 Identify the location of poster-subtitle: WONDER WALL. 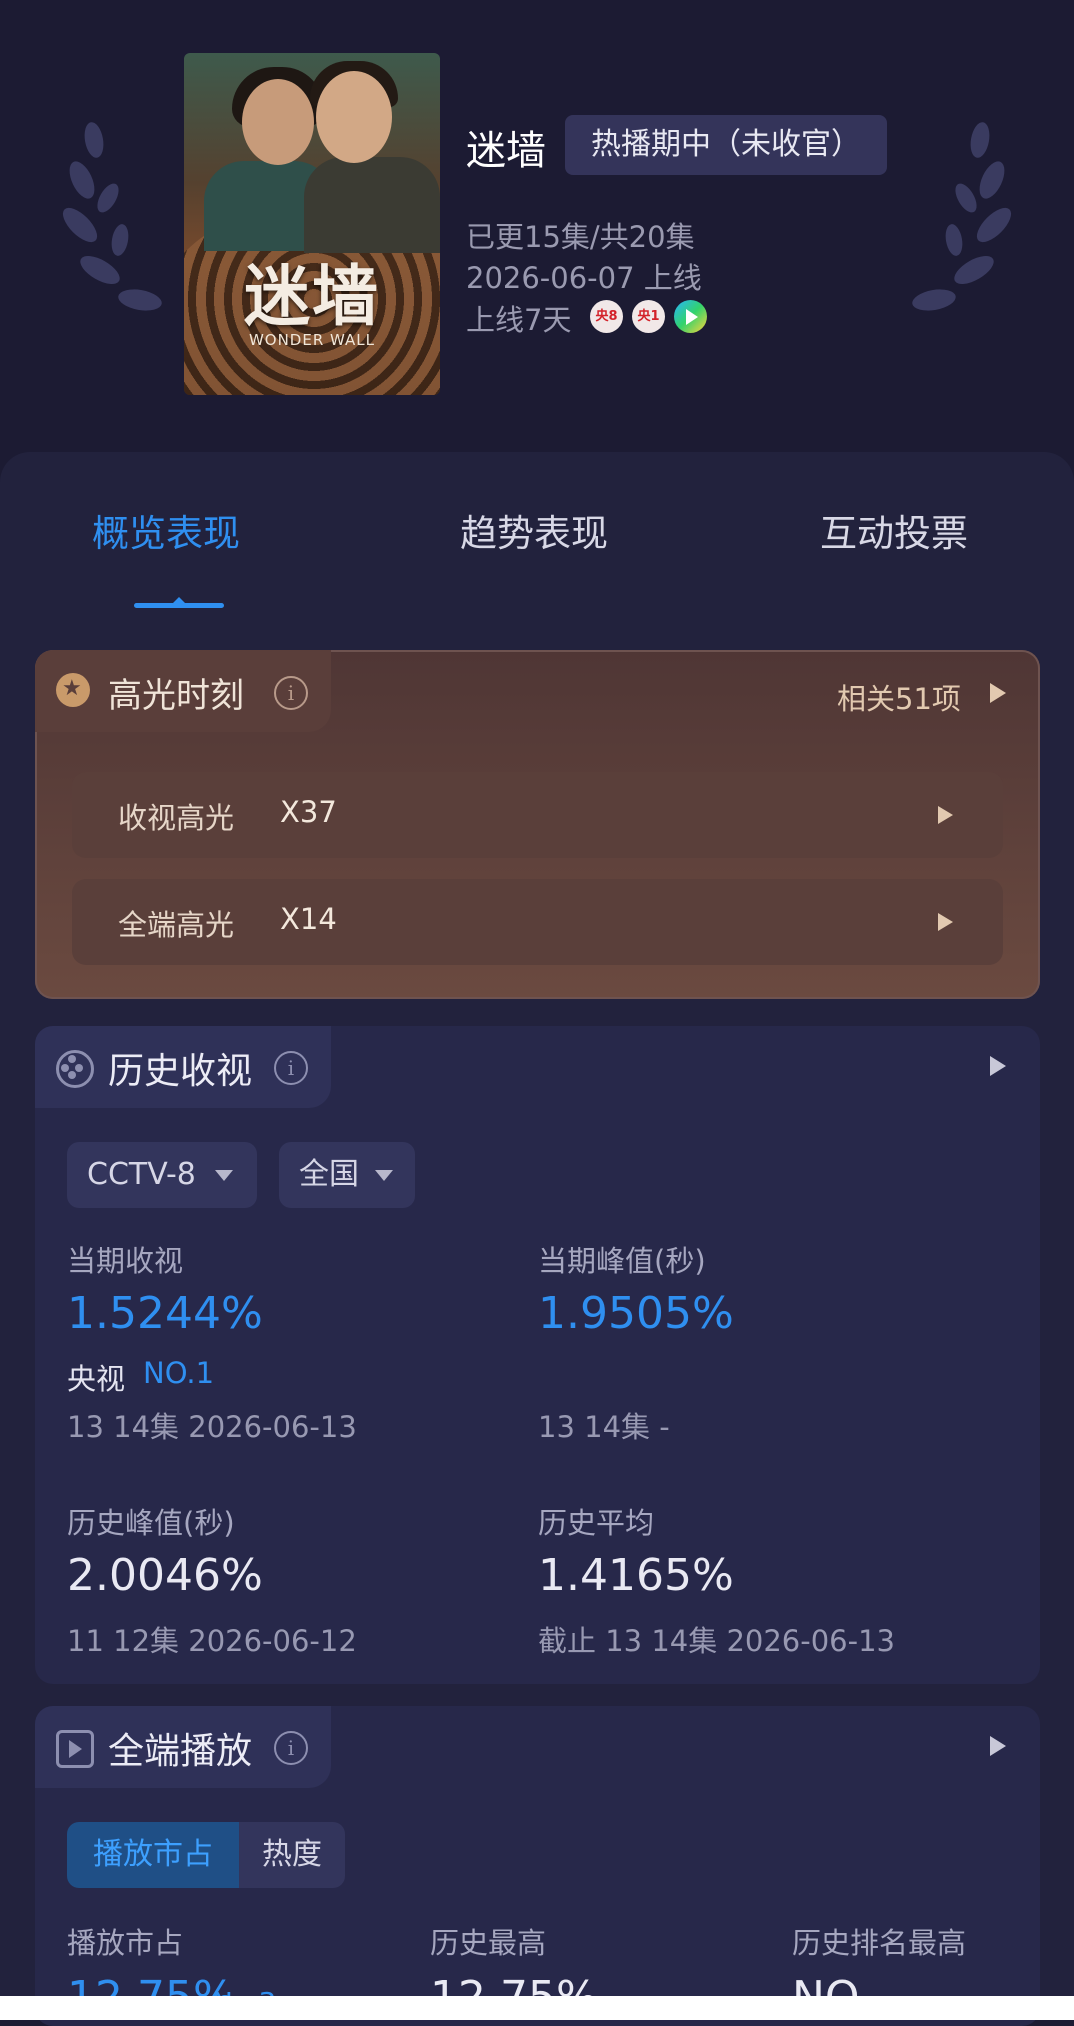
(312, 340).